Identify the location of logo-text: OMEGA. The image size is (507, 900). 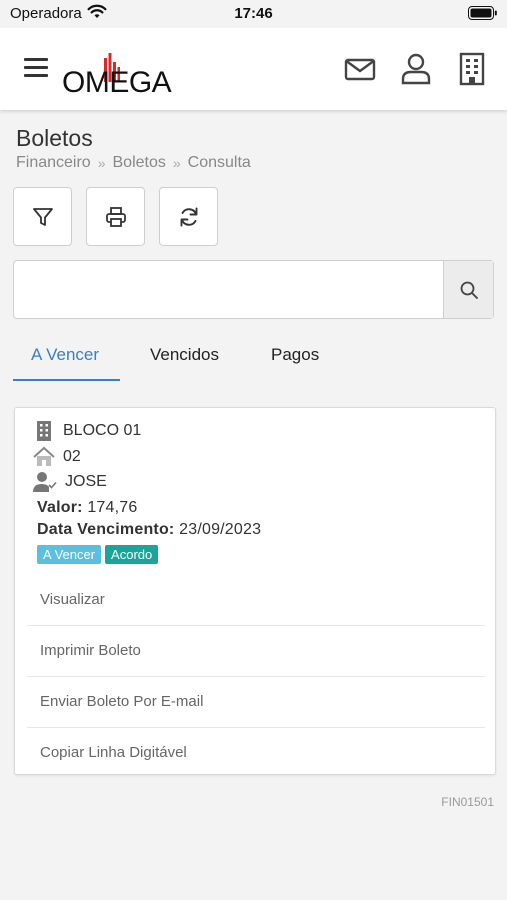
(117, 81).